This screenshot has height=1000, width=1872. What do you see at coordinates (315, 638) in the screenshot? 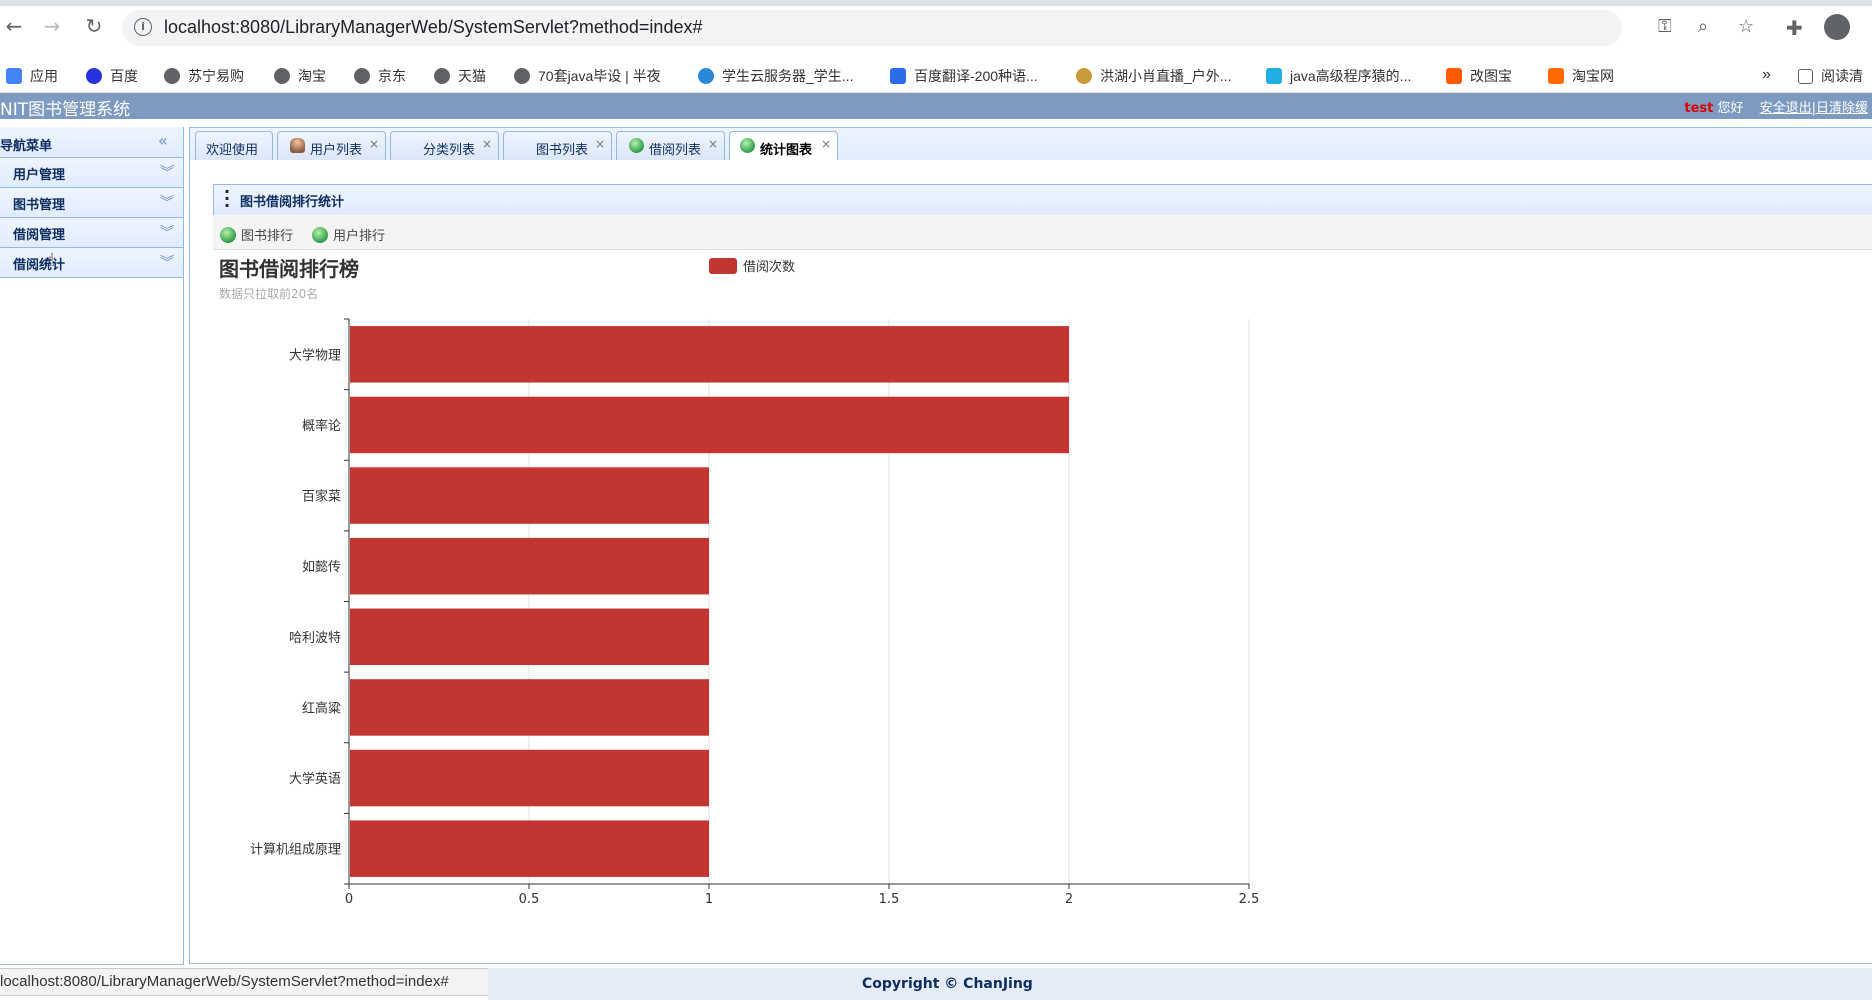
I see `category-label: 哈利波特` at bounding box center [315, 638].